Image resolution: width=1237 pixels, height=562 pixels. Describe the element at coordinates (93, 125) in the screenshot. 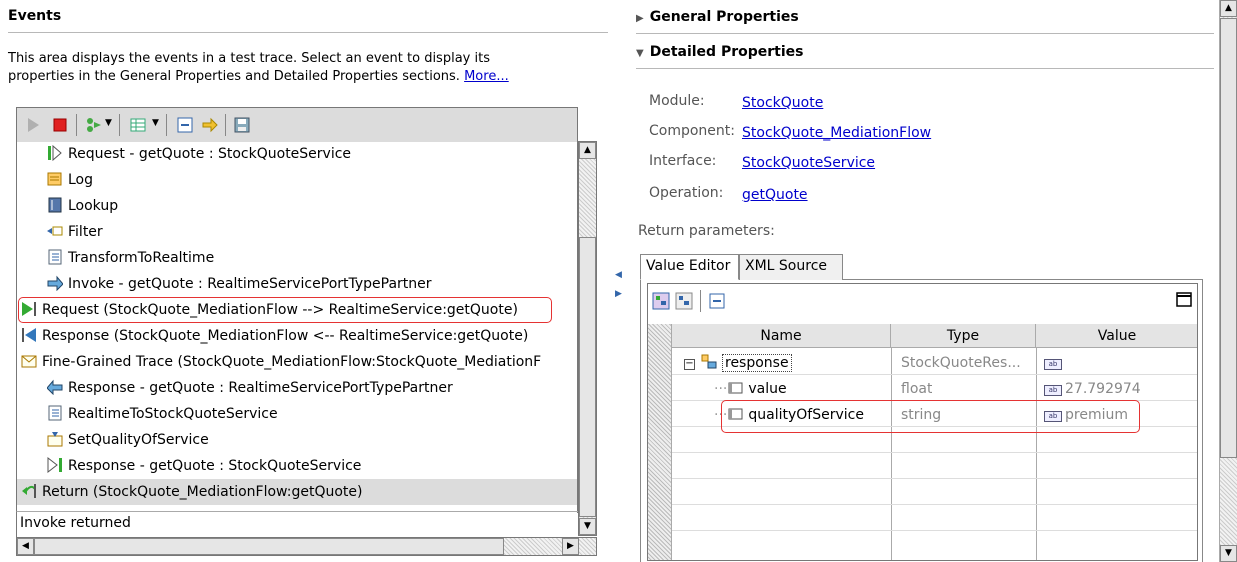

I see `step-icon` at that location.